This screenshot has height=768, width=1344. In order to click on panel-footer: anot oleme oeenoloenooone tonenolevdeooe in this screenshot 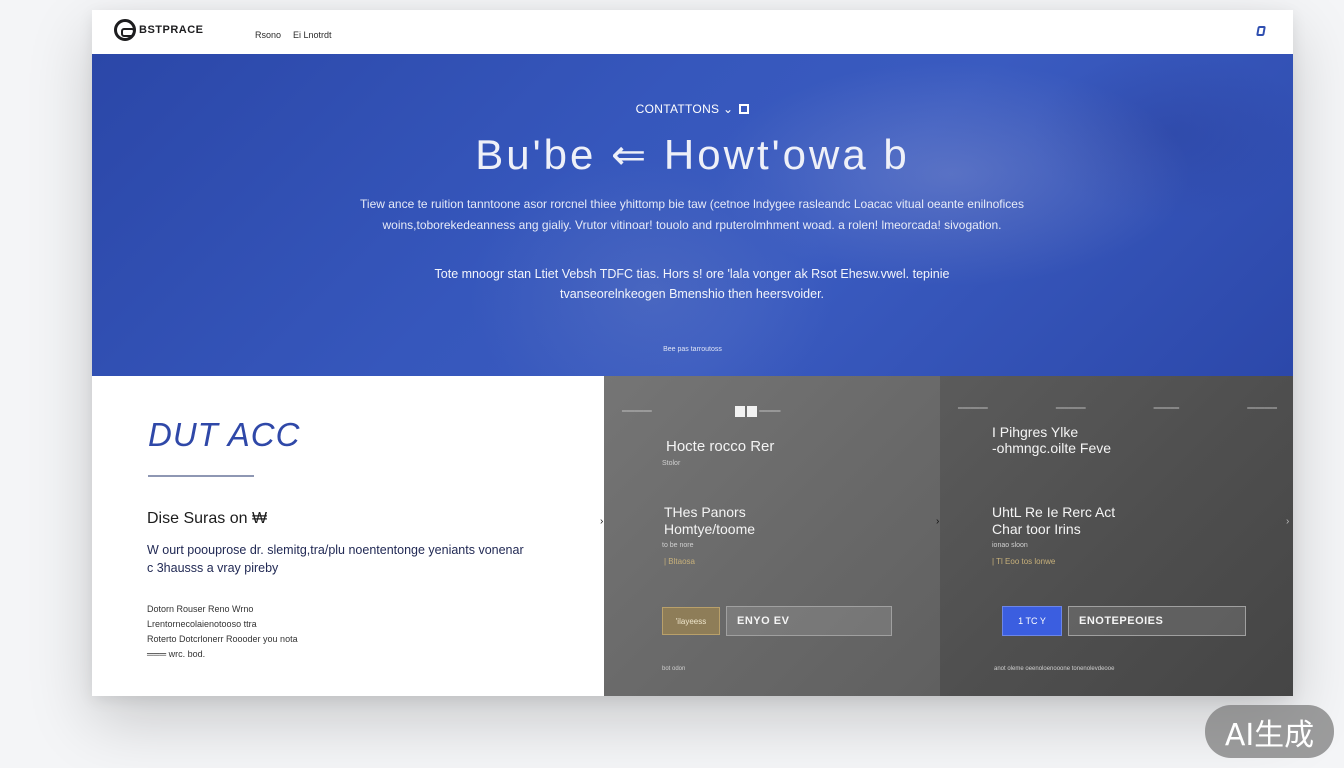, I will do `click(1054, 669)`.